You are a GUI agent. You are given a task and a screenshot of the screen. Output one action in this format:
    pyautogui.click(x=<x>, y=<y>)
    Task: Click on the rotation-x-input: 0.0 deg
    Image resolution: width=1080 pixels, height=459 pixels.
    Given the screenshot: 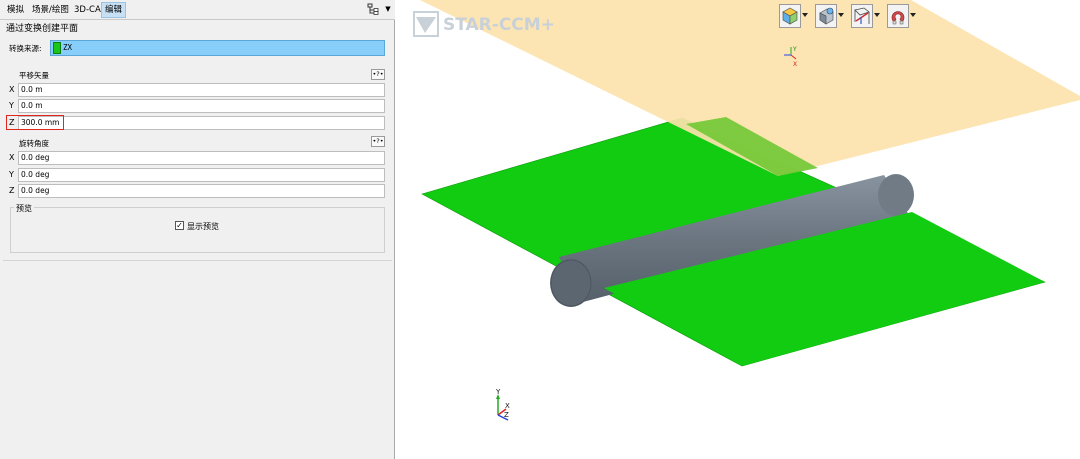 What is the action you would take?
    pyautogui.click(x=201, y=158)
    